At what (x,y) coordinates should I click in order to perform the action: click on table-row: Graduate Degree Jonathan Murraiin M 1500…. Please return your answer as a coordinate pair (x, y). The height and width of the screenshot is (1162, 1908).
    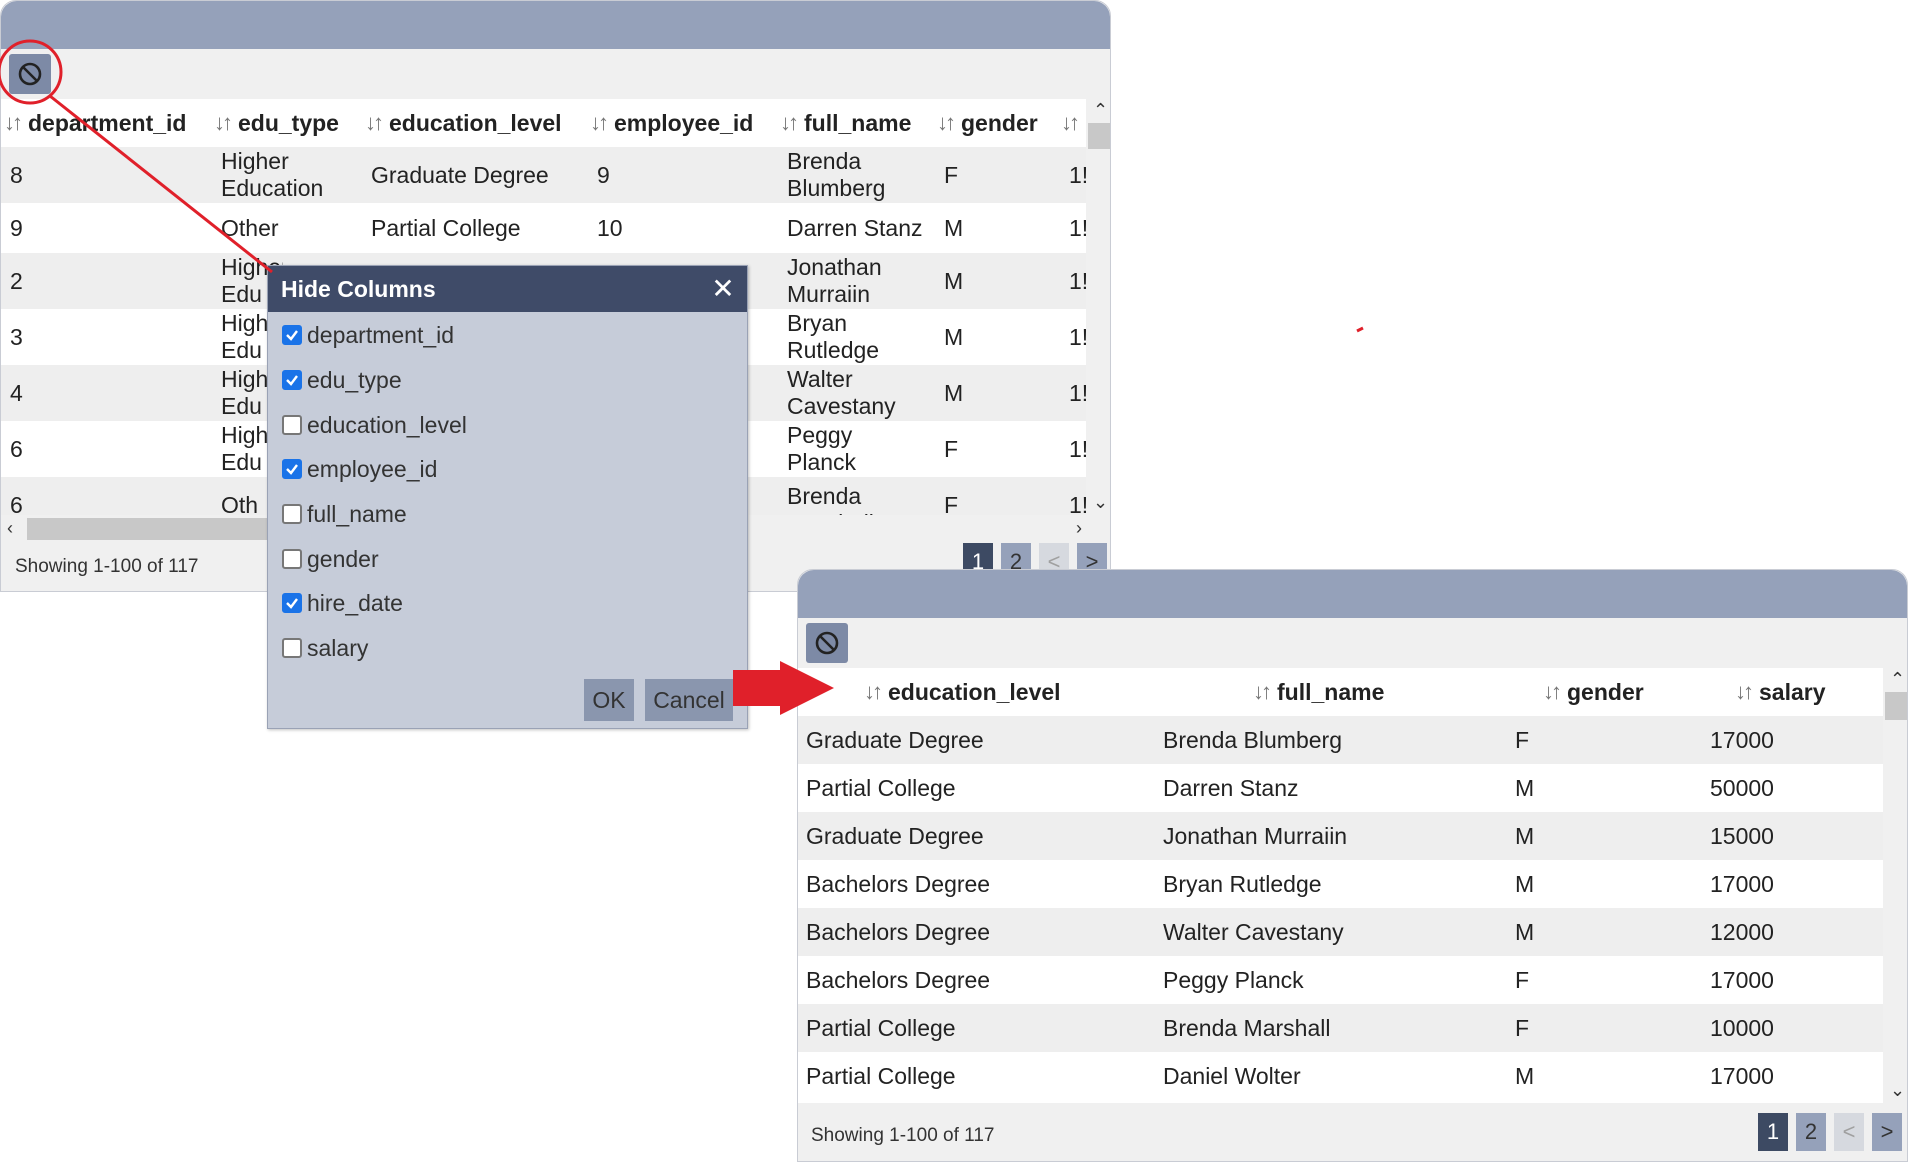
    Looking at the image, I should click on (1340, 836).